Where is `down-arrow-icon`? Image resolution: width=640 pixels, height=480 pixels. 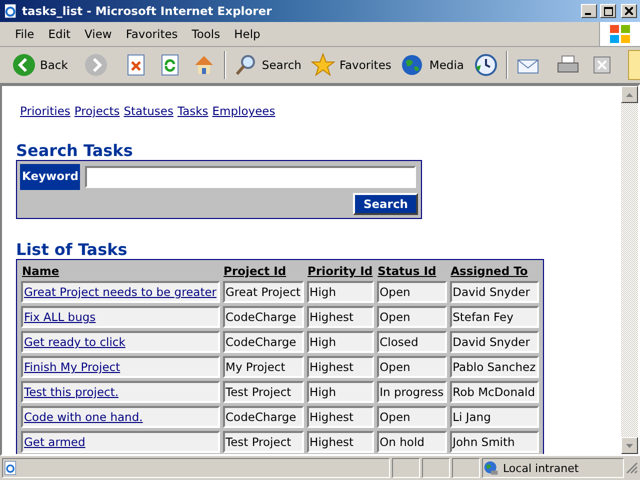
down-arrow-icon is located at coordinates (629, 446).